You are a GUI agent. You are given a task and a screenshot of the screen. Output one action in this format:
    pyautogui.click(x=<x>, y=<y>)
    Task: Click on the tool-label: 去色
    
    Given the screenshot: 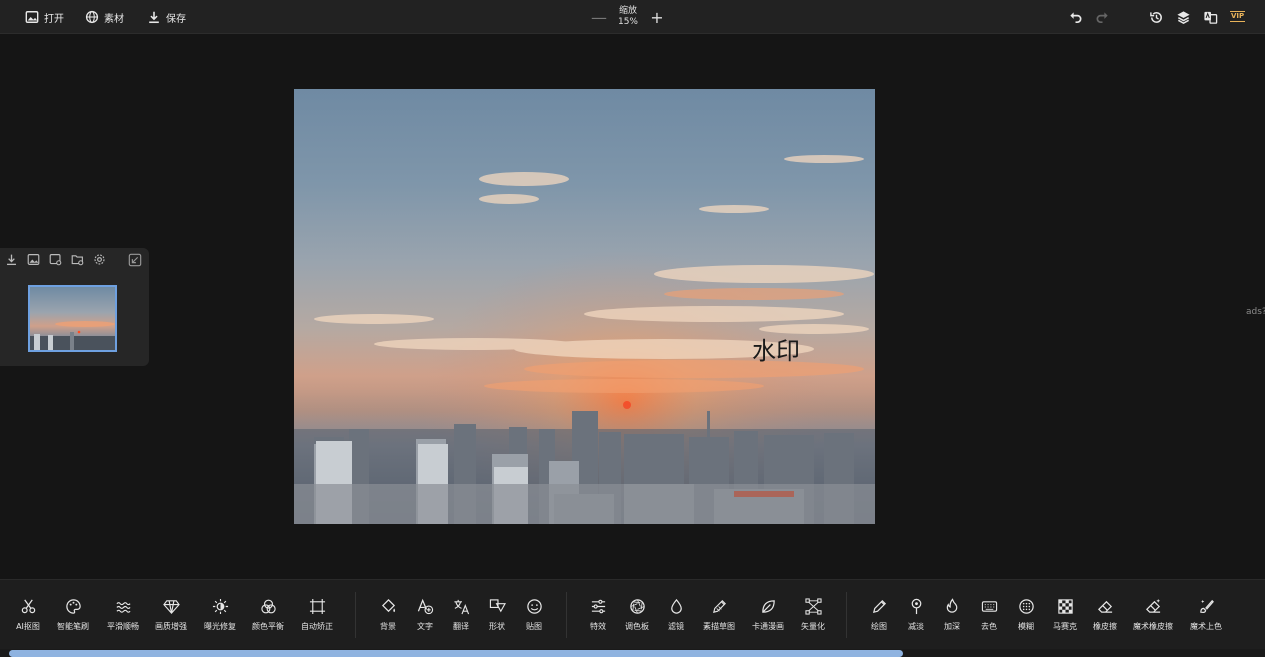 What is the action you would take?
    pyautogui.click(x=989, y=626)
    